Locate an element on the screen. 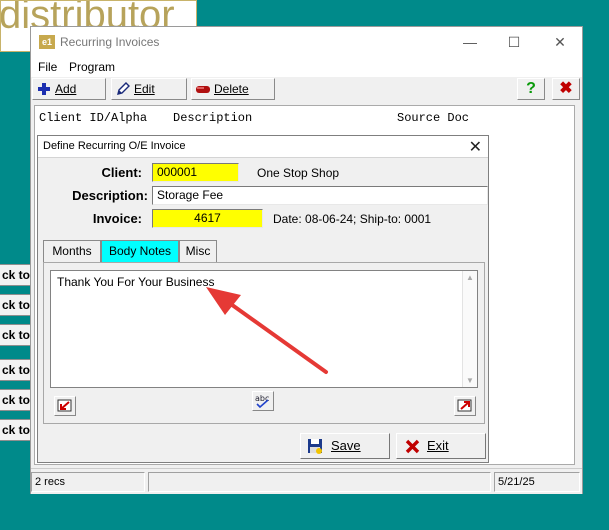 This screenshot has height=530, width=609. annotation-arrow is located at coordinates (267, 330).